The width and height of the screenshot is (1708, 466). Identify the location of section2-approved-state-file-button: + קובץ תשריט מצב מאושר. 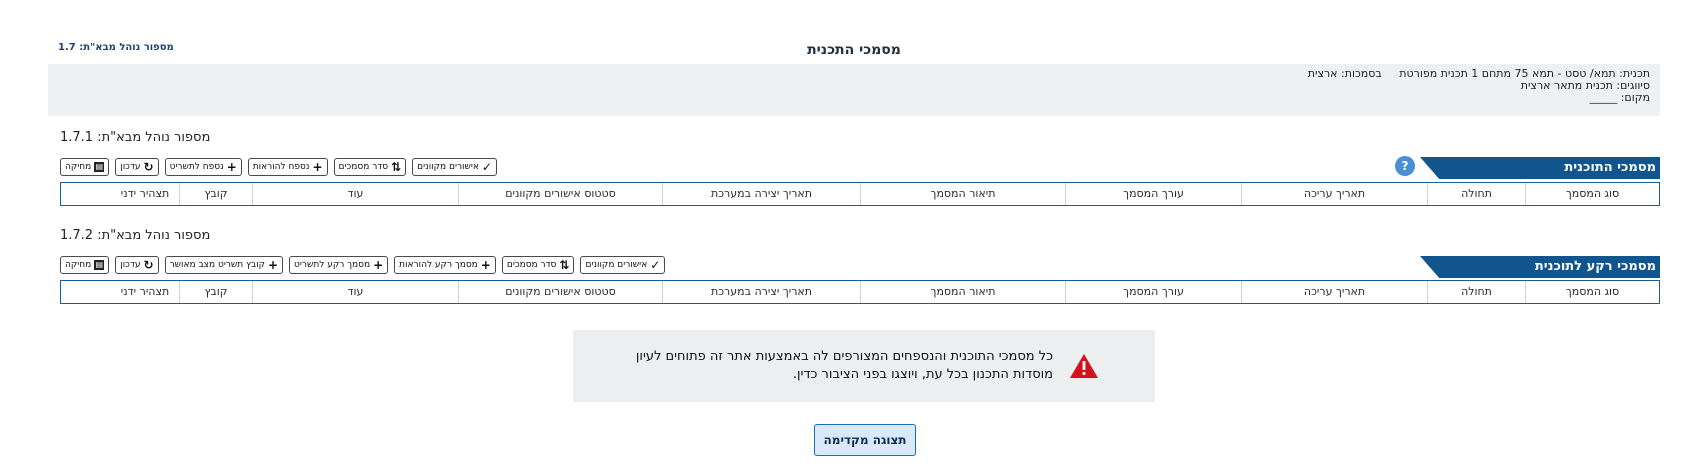
(224, 265).